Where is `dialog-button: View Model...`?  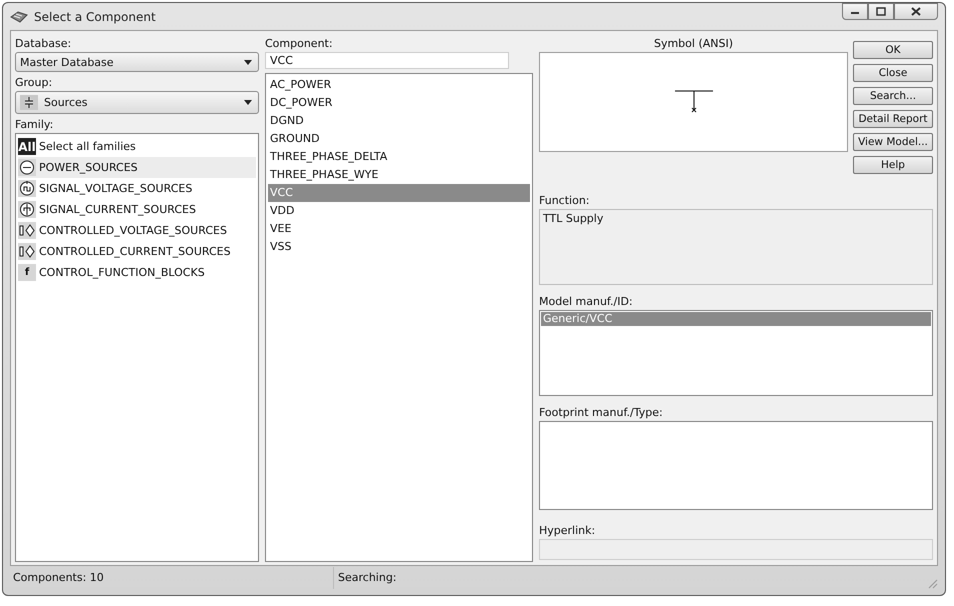
dialog-button: View Model... is located at coordinates (893, 142).